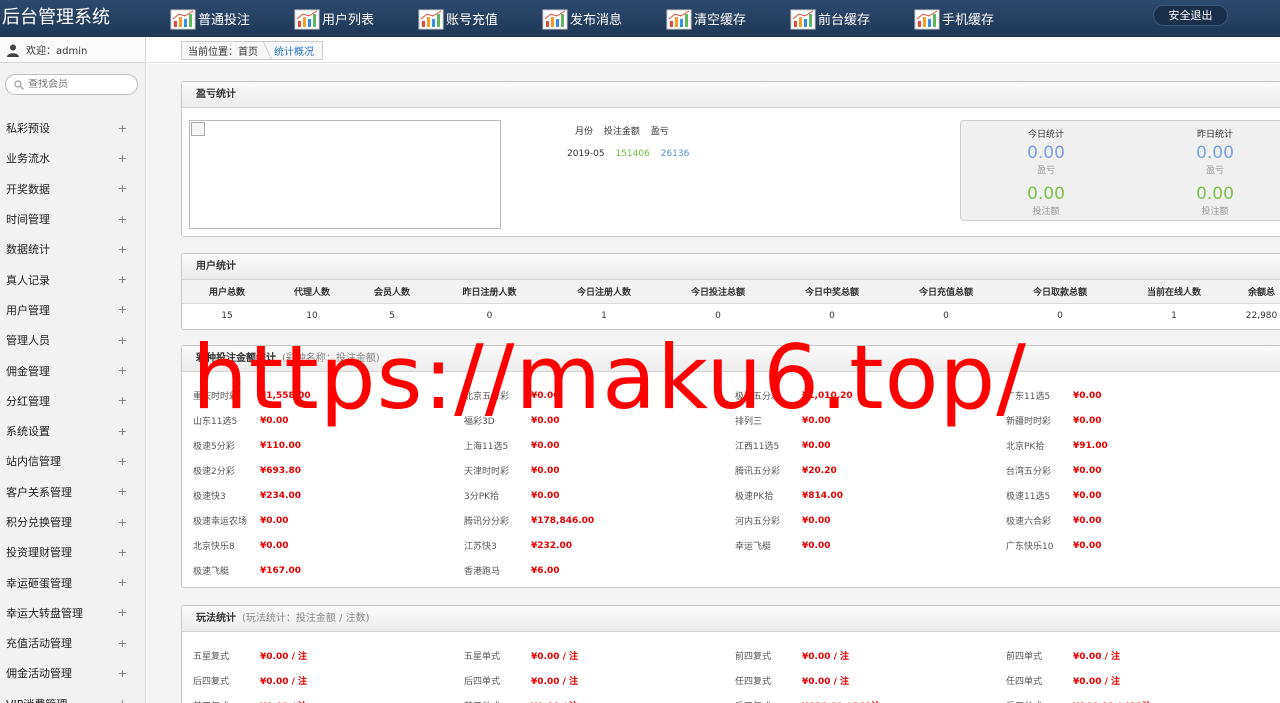 The image size is (1280, 703). Describe the element at coordinates (72, 249) in the screenshot. I see `sidebar-item-4: 数据统计 +` at that location.